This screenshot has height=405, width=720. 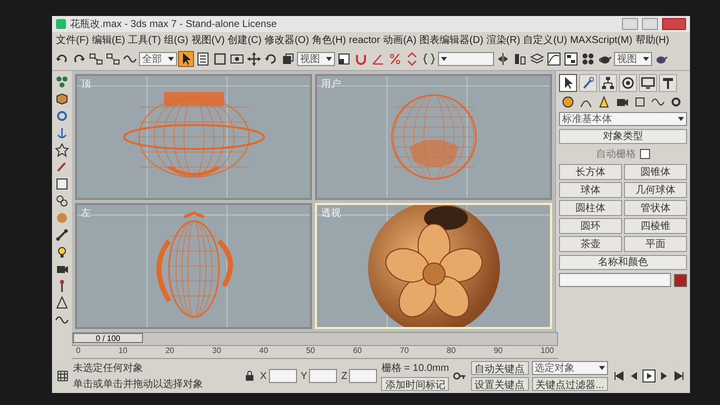 What do you see at coordinates (570, 368) in the screenshot?
I see `key-mode-dropdown: 选定对象` at bounding box center [570, 368].